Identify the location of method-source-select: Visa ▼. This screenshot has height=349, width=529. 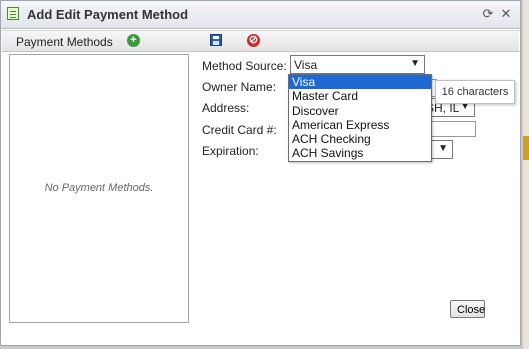
(357, 64).